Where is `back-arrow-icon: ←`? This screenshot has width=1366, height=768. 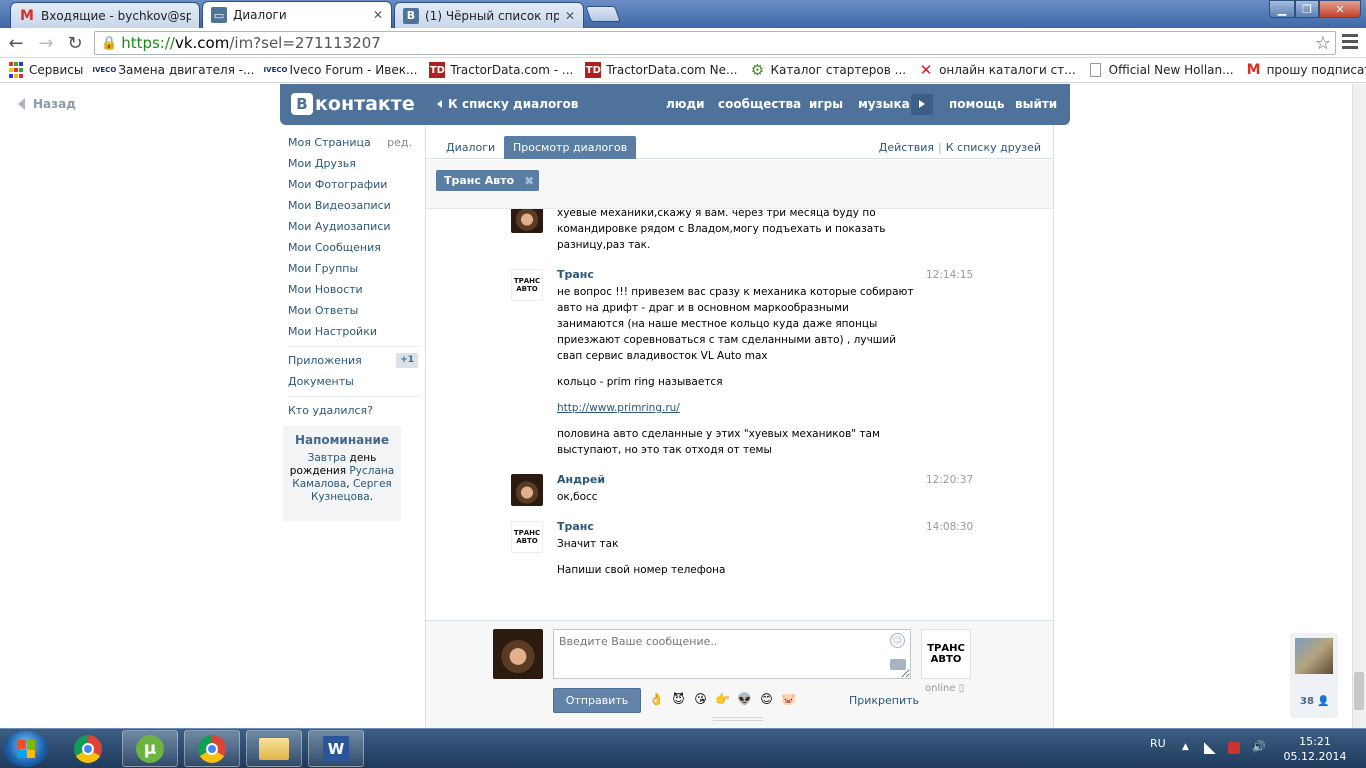
back-arrow-icon: ← is located at coordinates (16, 43).